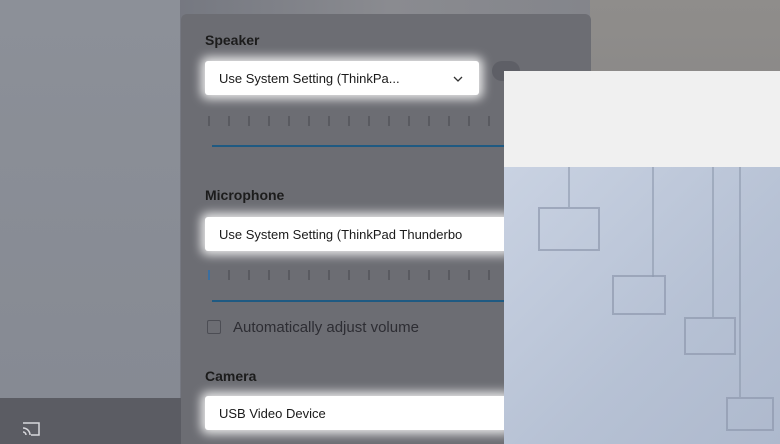 The height and width of the screenshot is (444, 780). Describe the element at coordinates (357, 413) in the screenshot. I see `camera-select: USB Video Device` at that location.